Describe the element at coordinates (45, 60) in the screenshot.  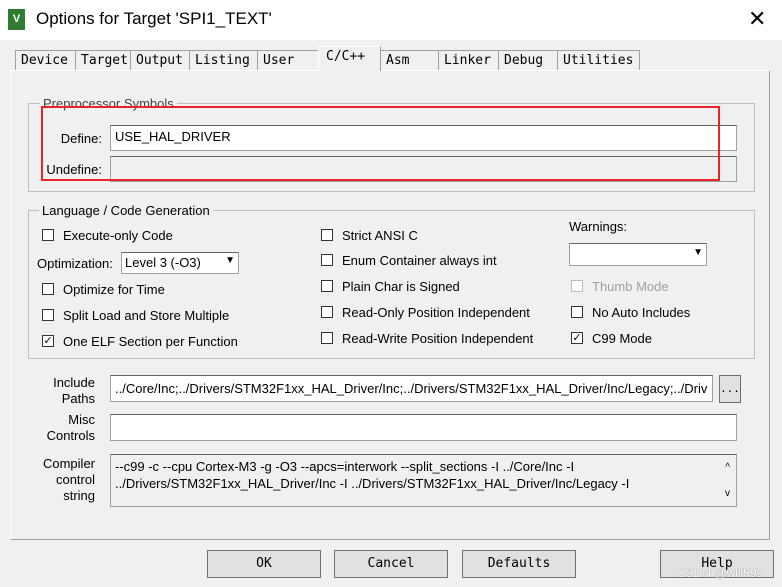
I see `tab-device: Device` at that location.